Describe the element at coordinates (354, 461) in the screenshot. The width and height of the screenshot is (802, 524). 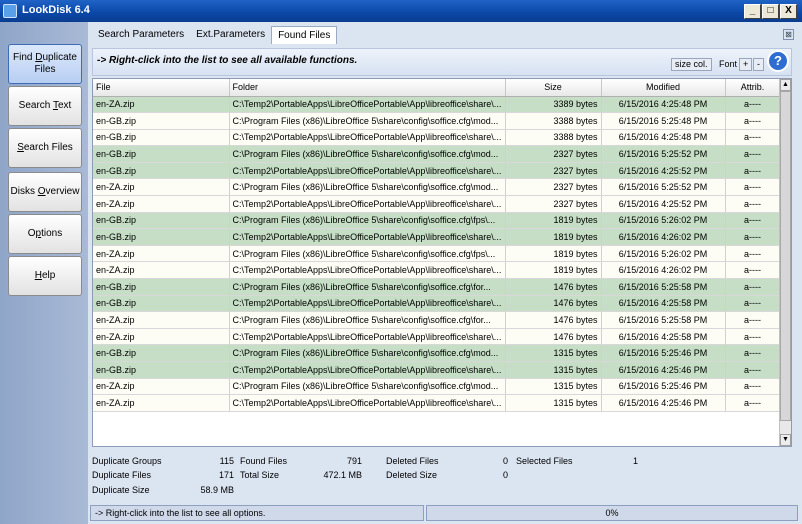
I see `found-files-value: 791` at that location.